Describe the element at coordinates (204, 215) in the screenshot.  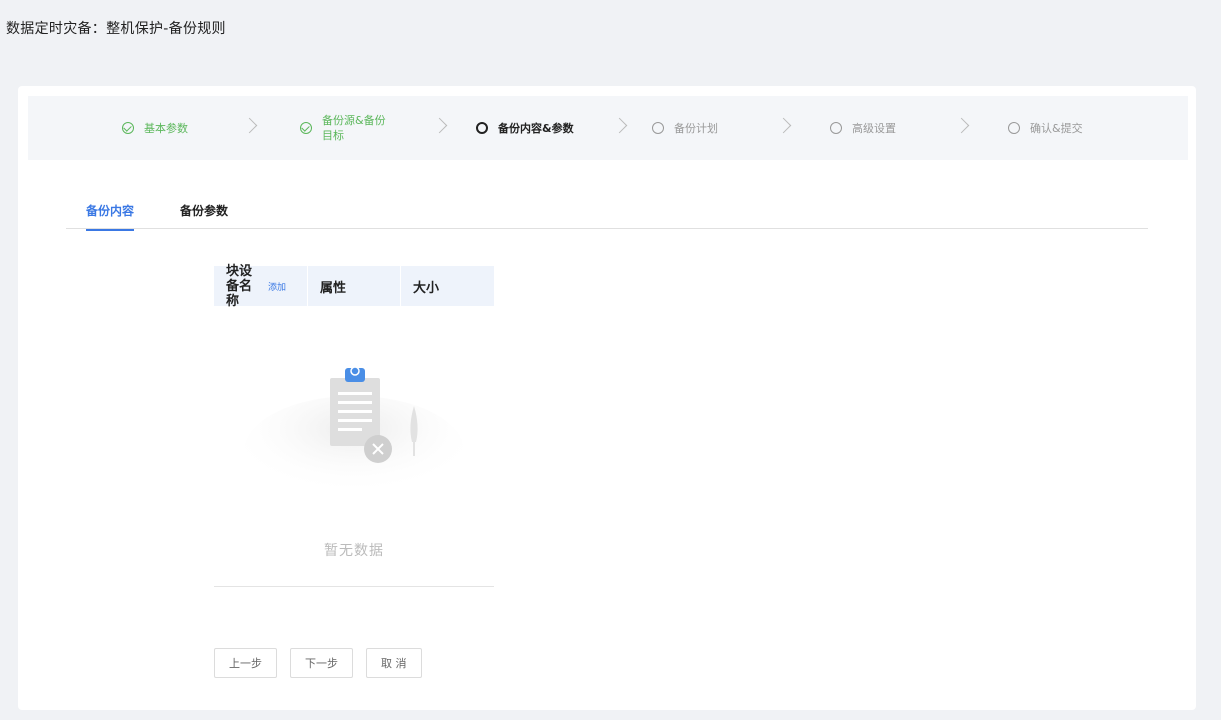
I see `tab-backup-params: 备份参数` at that location.